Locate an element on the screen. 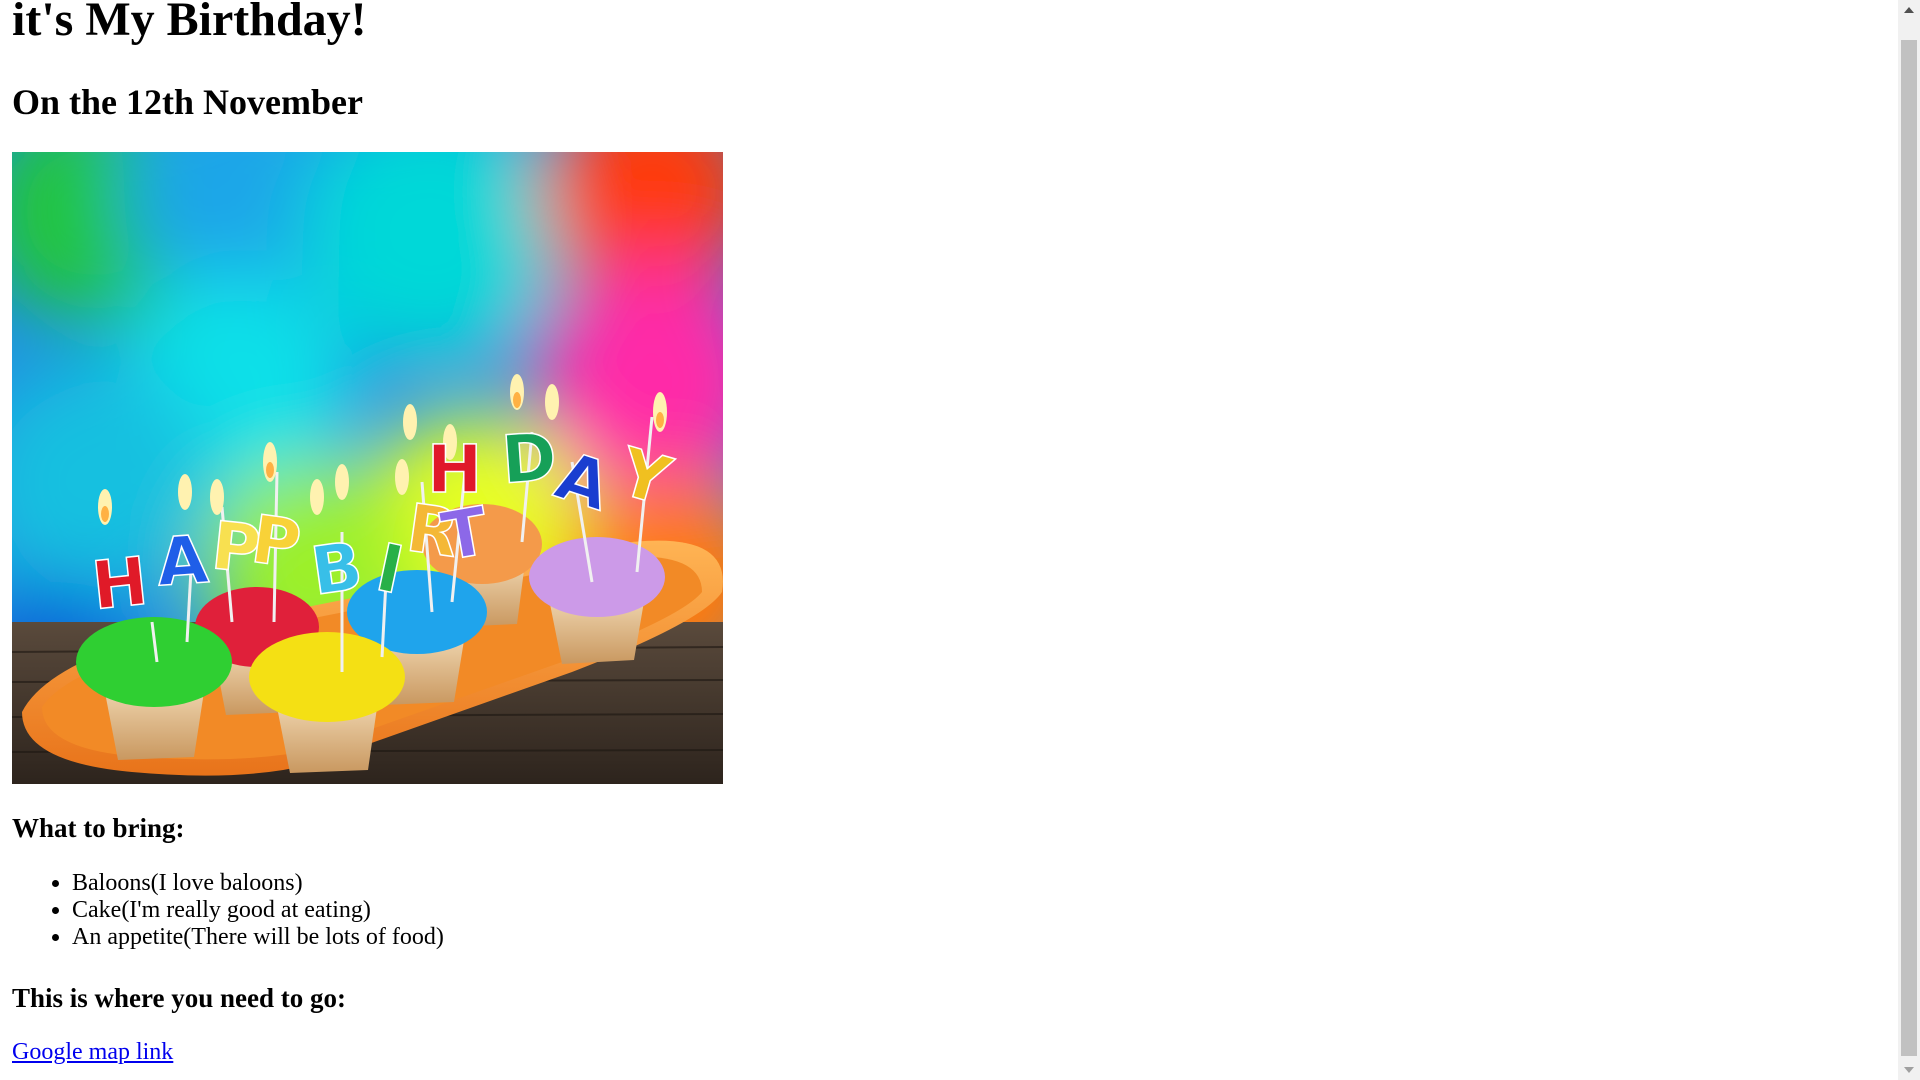 This screenshot has width=1920, height=1080. scrollbar-thumb is located at coordinates (1909, 548).